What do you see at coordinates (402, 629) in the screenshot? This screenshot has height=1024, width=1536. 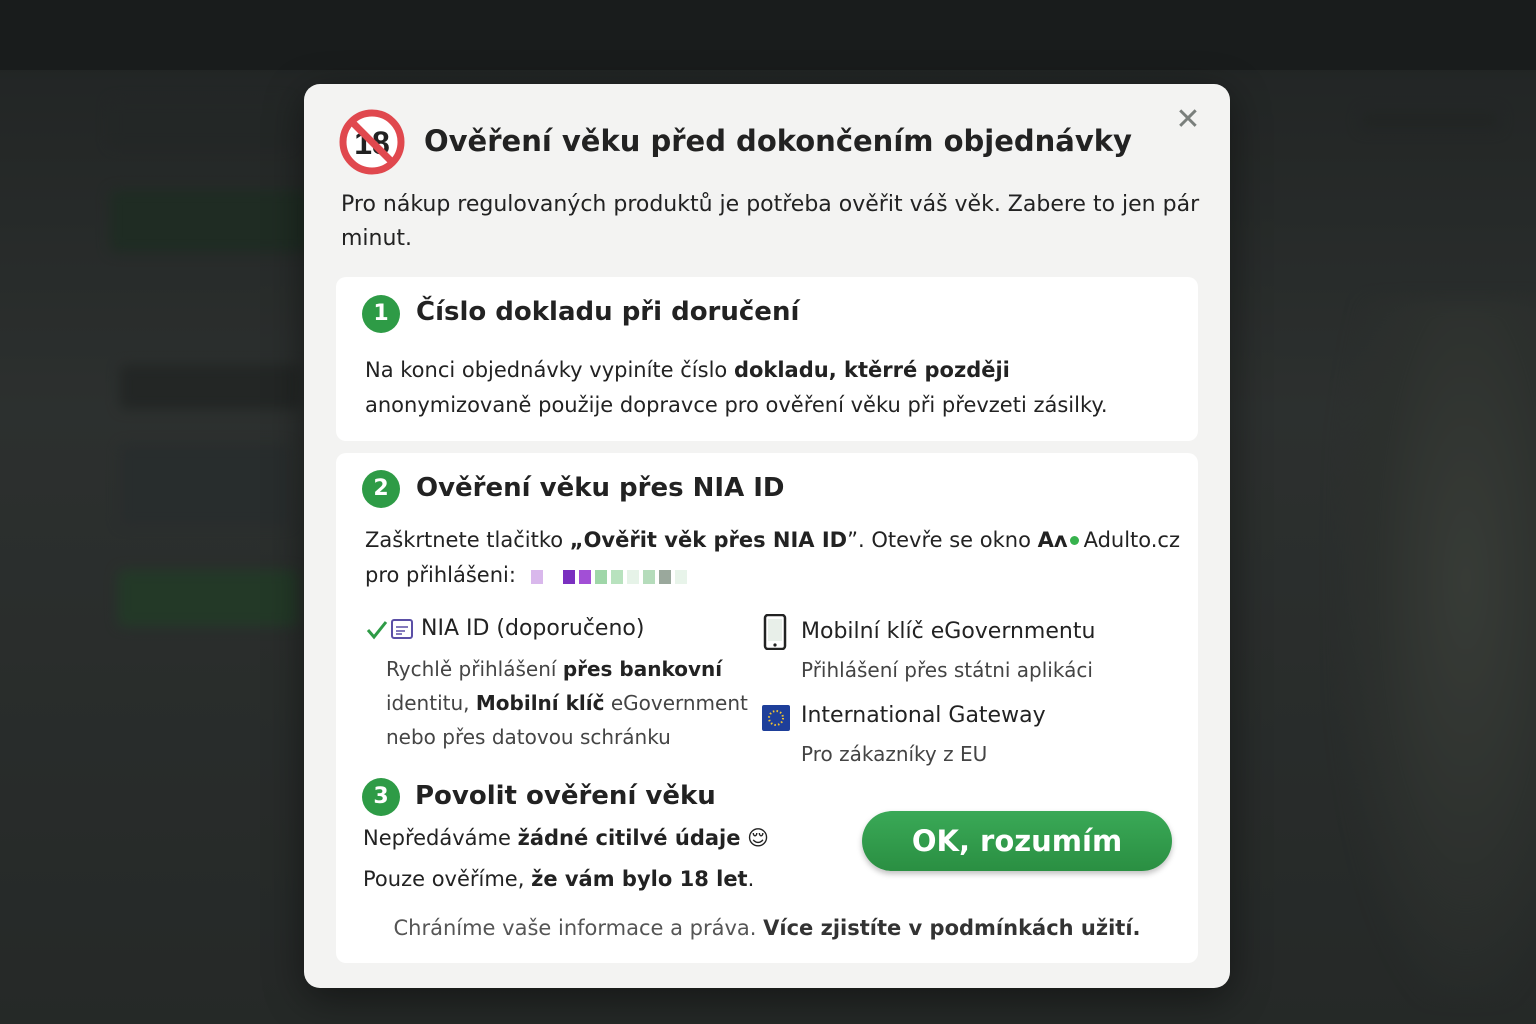 I see `id-card-icon` at bounding box center [402, 629].